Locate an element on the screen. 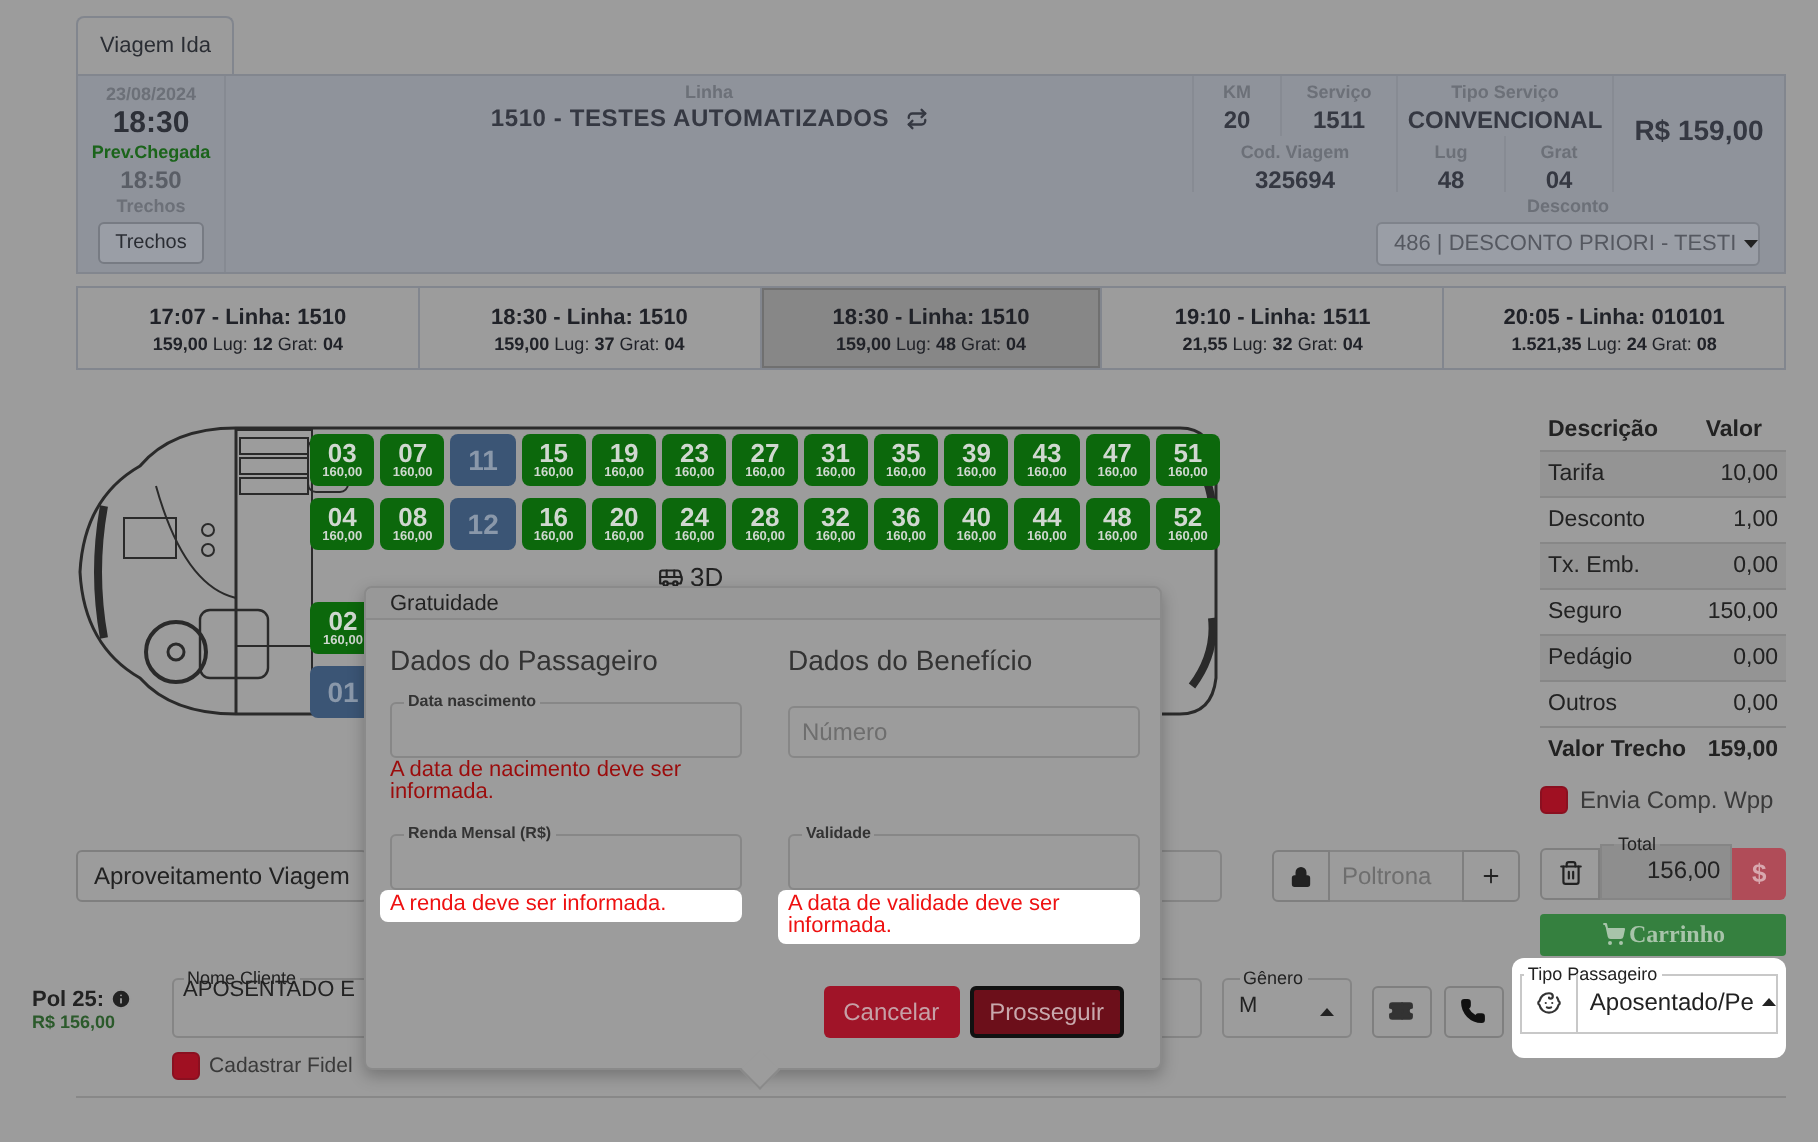 This screenshot has height=1142, width=1818. table-cell: Tx. Emb. is located at coordinates (1619, 566).